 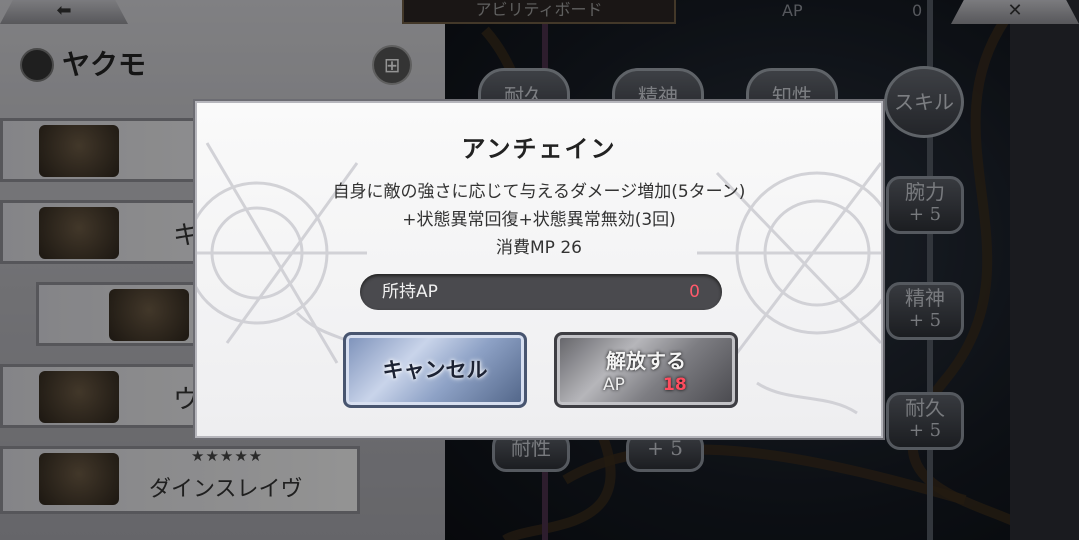 I want to click on dialog-title: アンチェイン, so click(x=539, y=148).